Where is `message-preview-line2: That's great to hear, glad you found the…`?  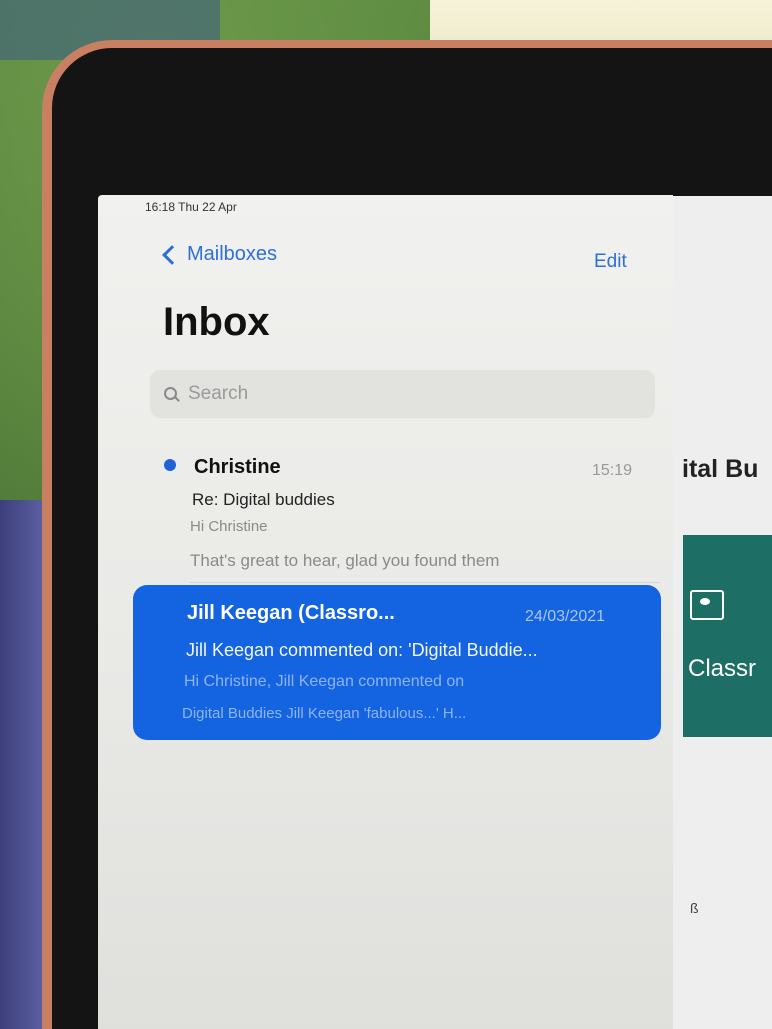 message-preview-line2: That's great to hear, glad you found the… is located at coordinates (345, 560).